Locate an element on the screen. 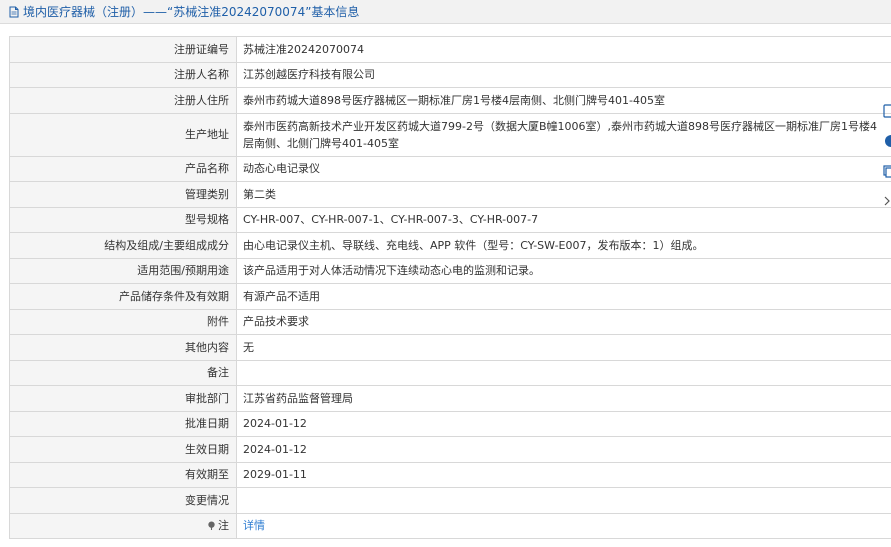  document-icon is located at coordinates (14, 11).